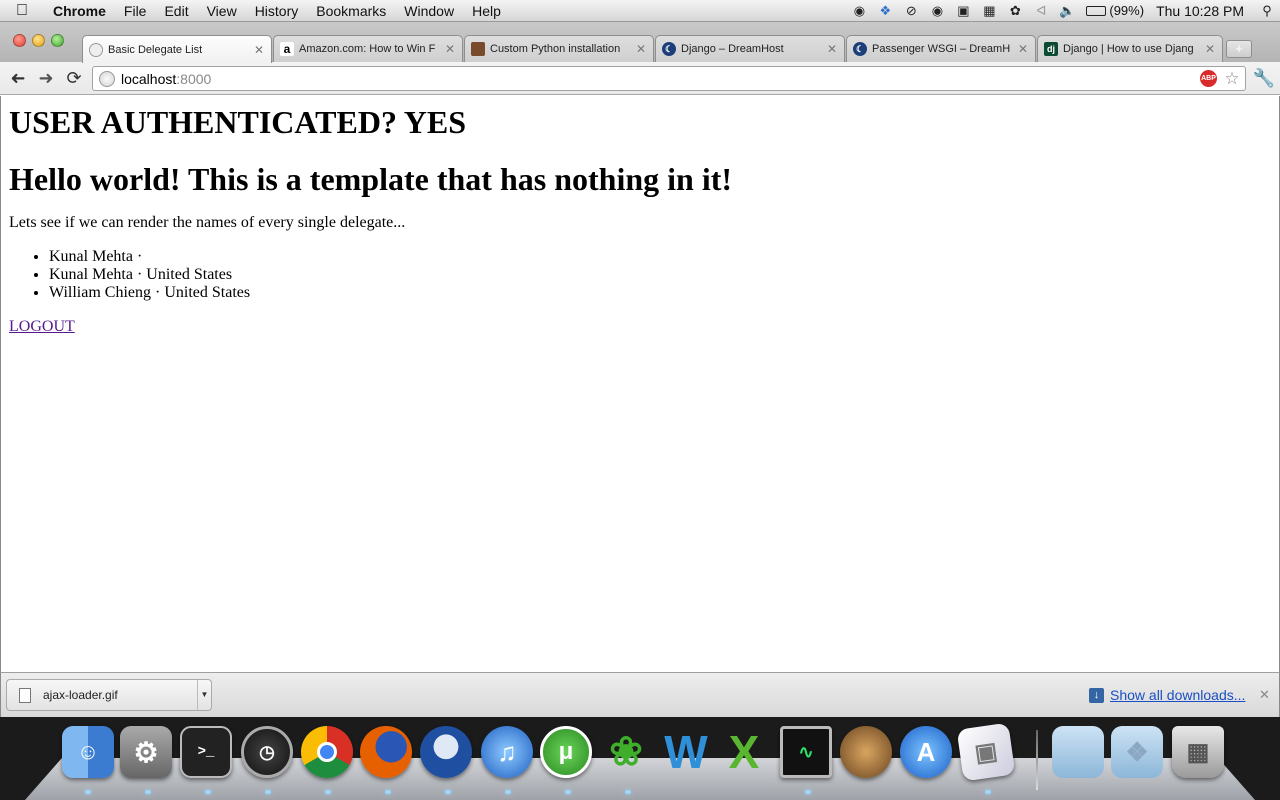  Describe the element at coordinates (351, 11) in the screenshot. I see `menu-bookmarks: Bookmarks` at that location.